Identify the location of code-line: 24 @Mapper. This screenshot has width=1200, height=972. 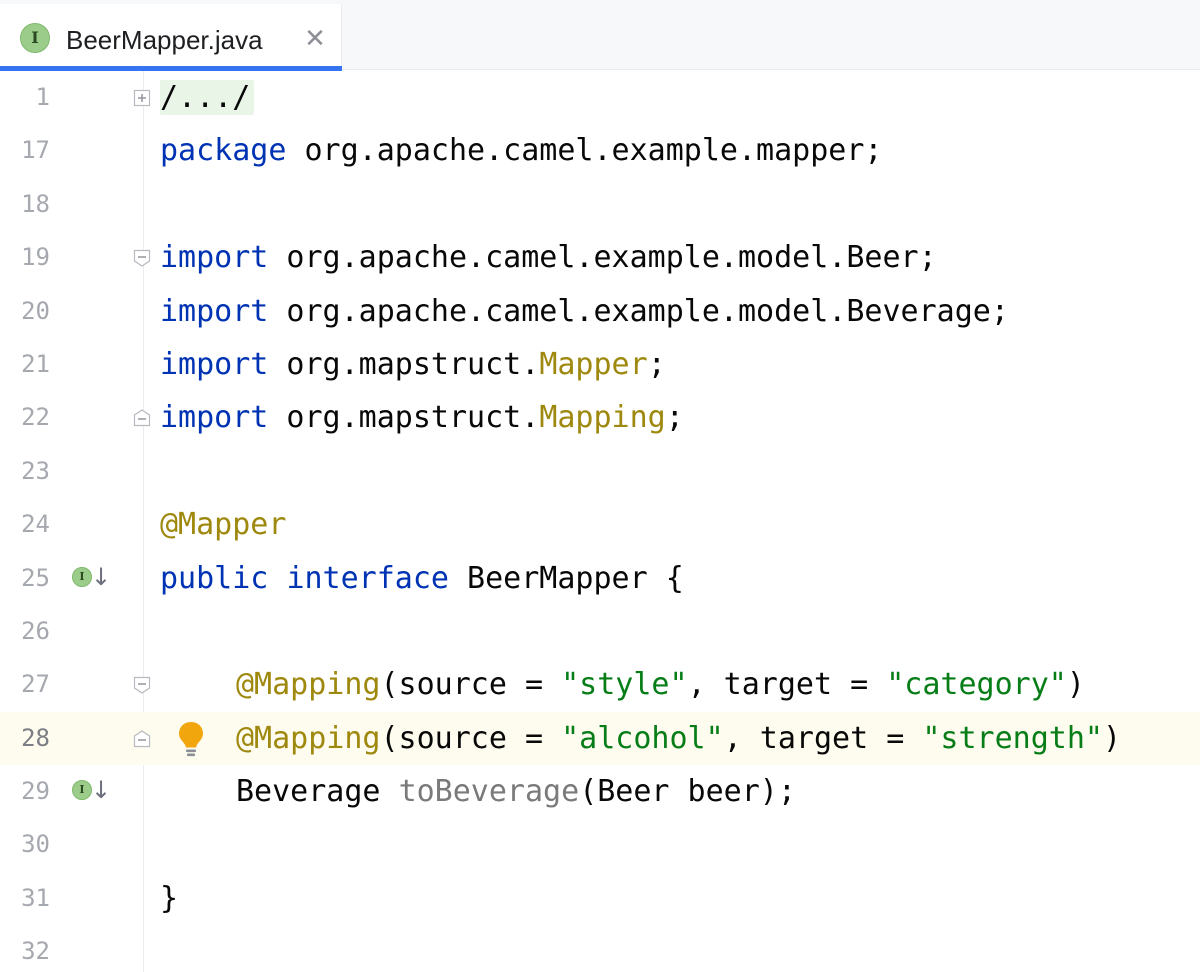
(600, 524).